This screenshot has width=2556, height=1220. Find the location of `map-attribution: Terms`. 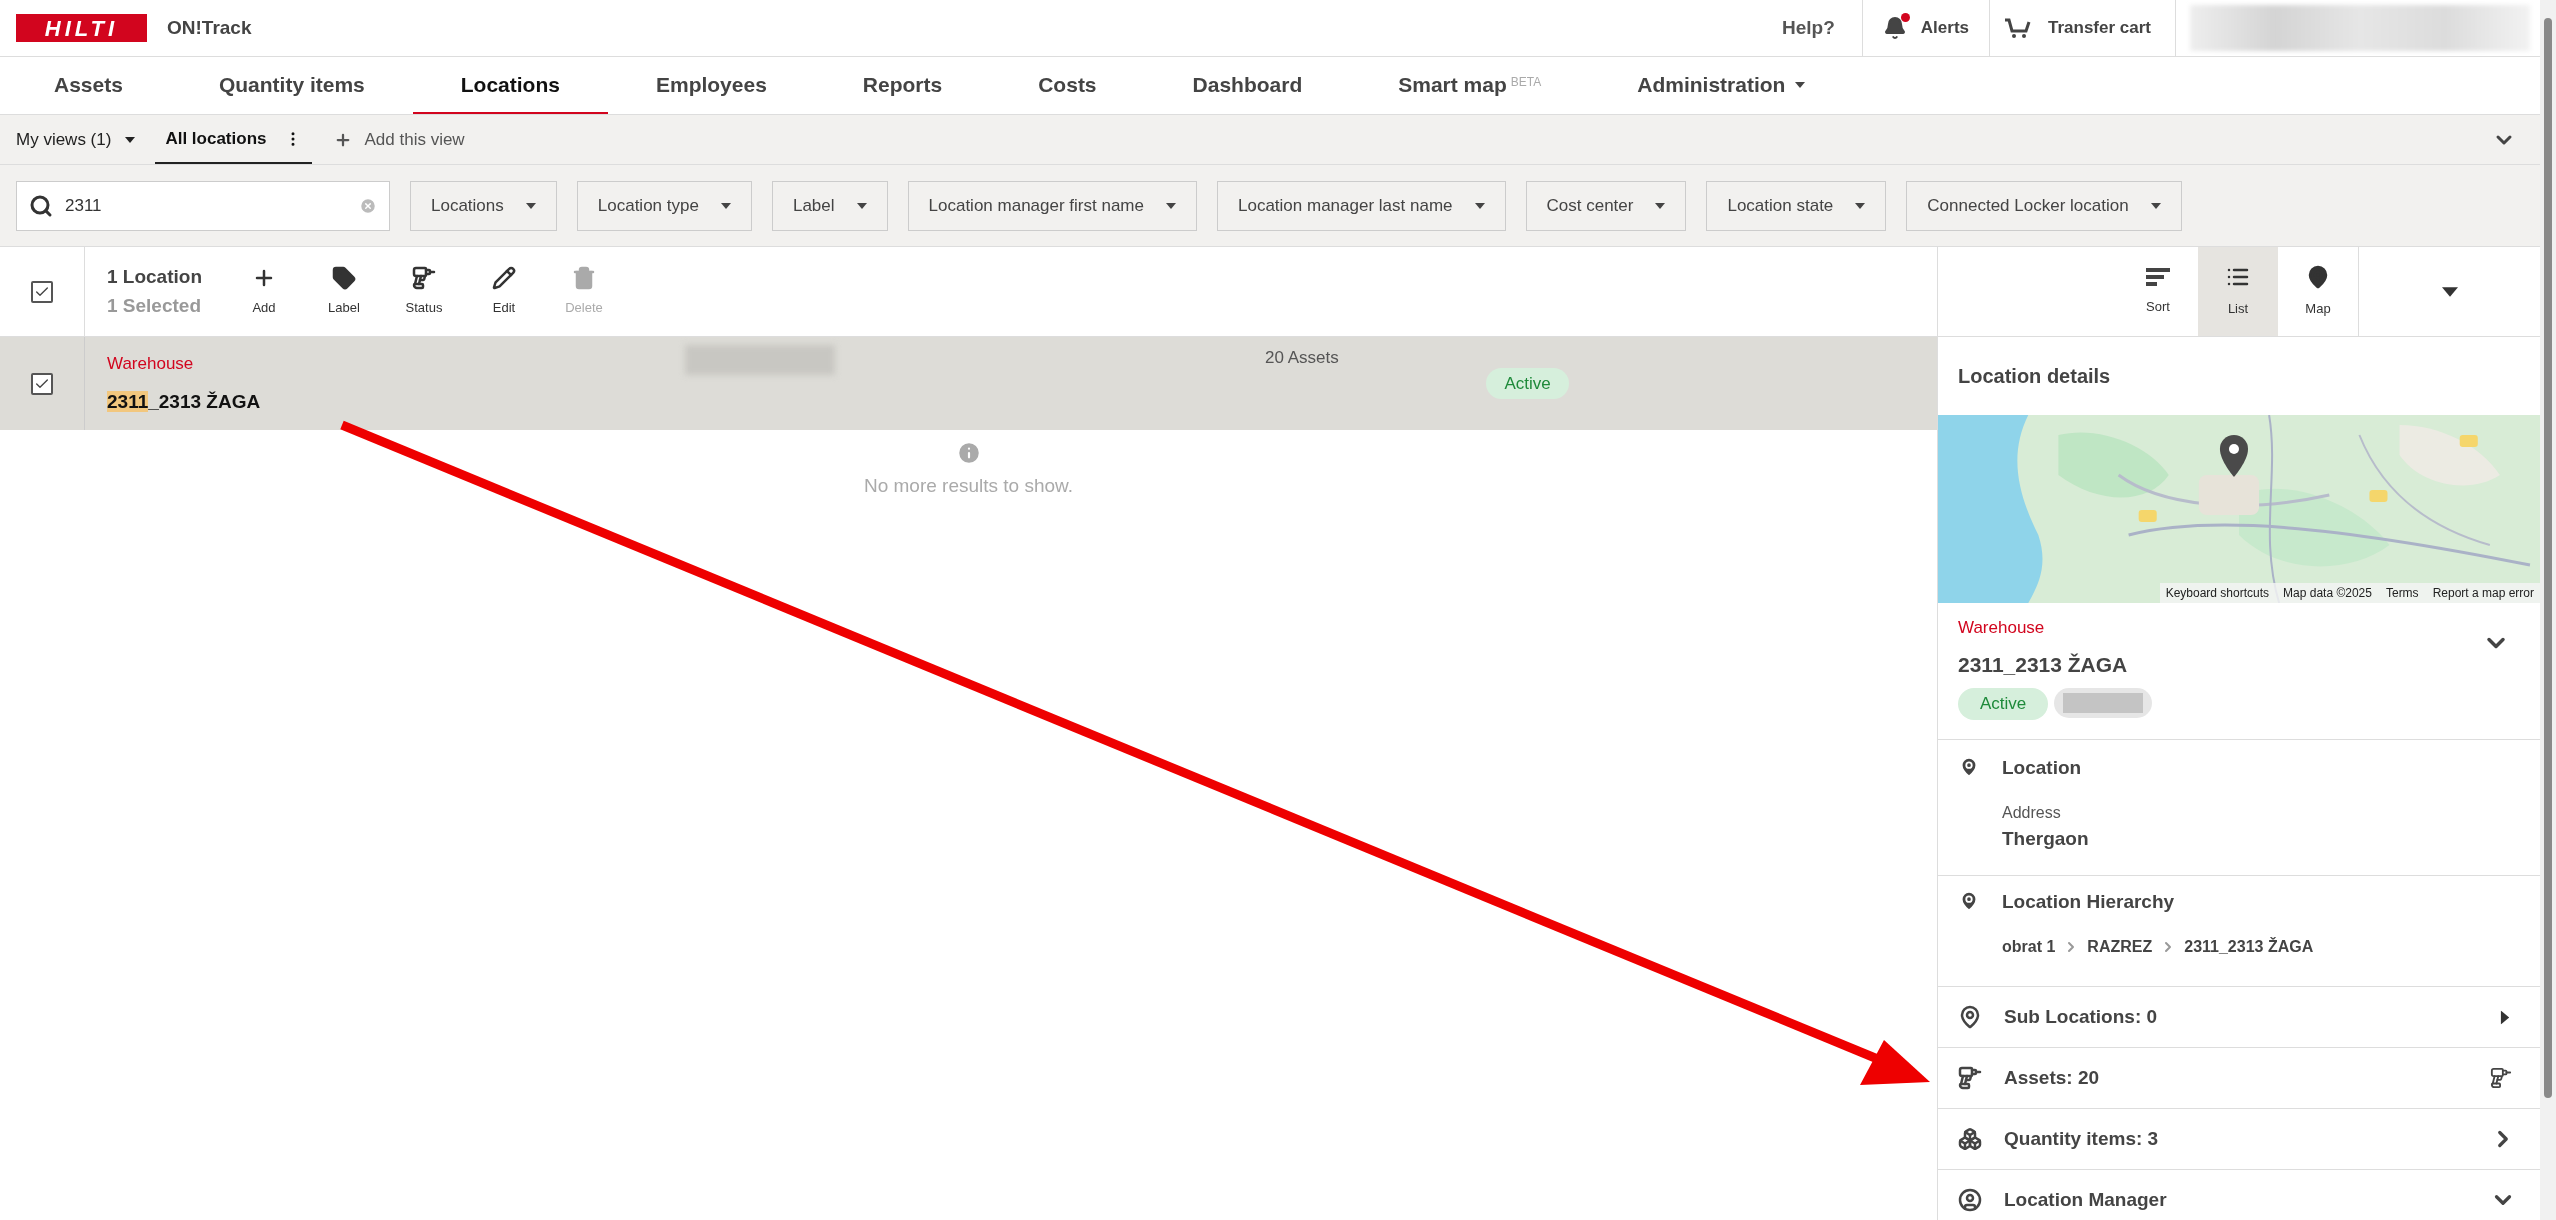

map-attribution: Terms is located at coordinates (2402, 593).